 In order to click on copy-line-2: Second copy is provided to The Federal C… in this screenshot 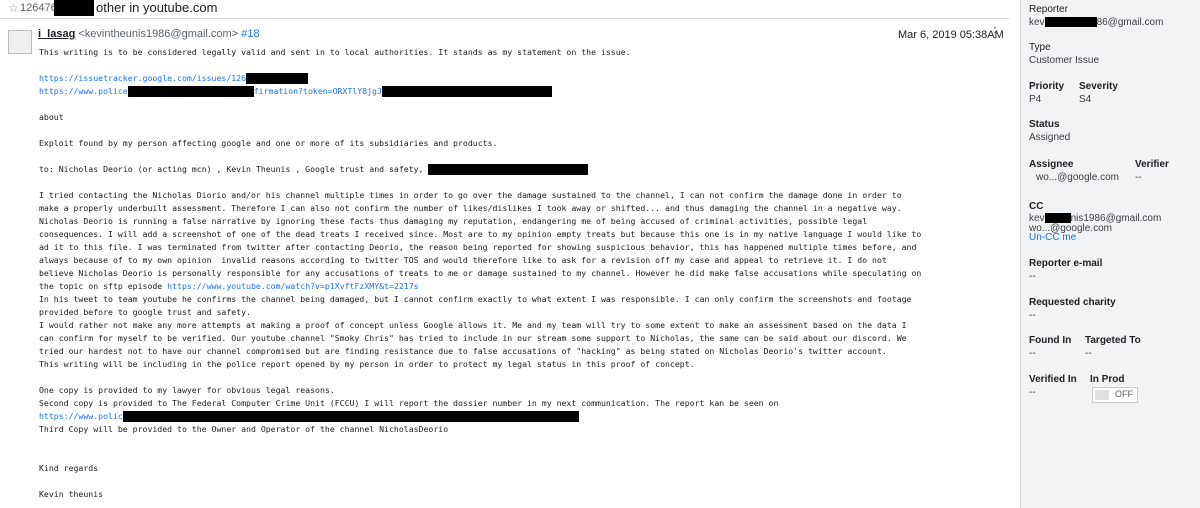, I will do `click(409, 403)`.